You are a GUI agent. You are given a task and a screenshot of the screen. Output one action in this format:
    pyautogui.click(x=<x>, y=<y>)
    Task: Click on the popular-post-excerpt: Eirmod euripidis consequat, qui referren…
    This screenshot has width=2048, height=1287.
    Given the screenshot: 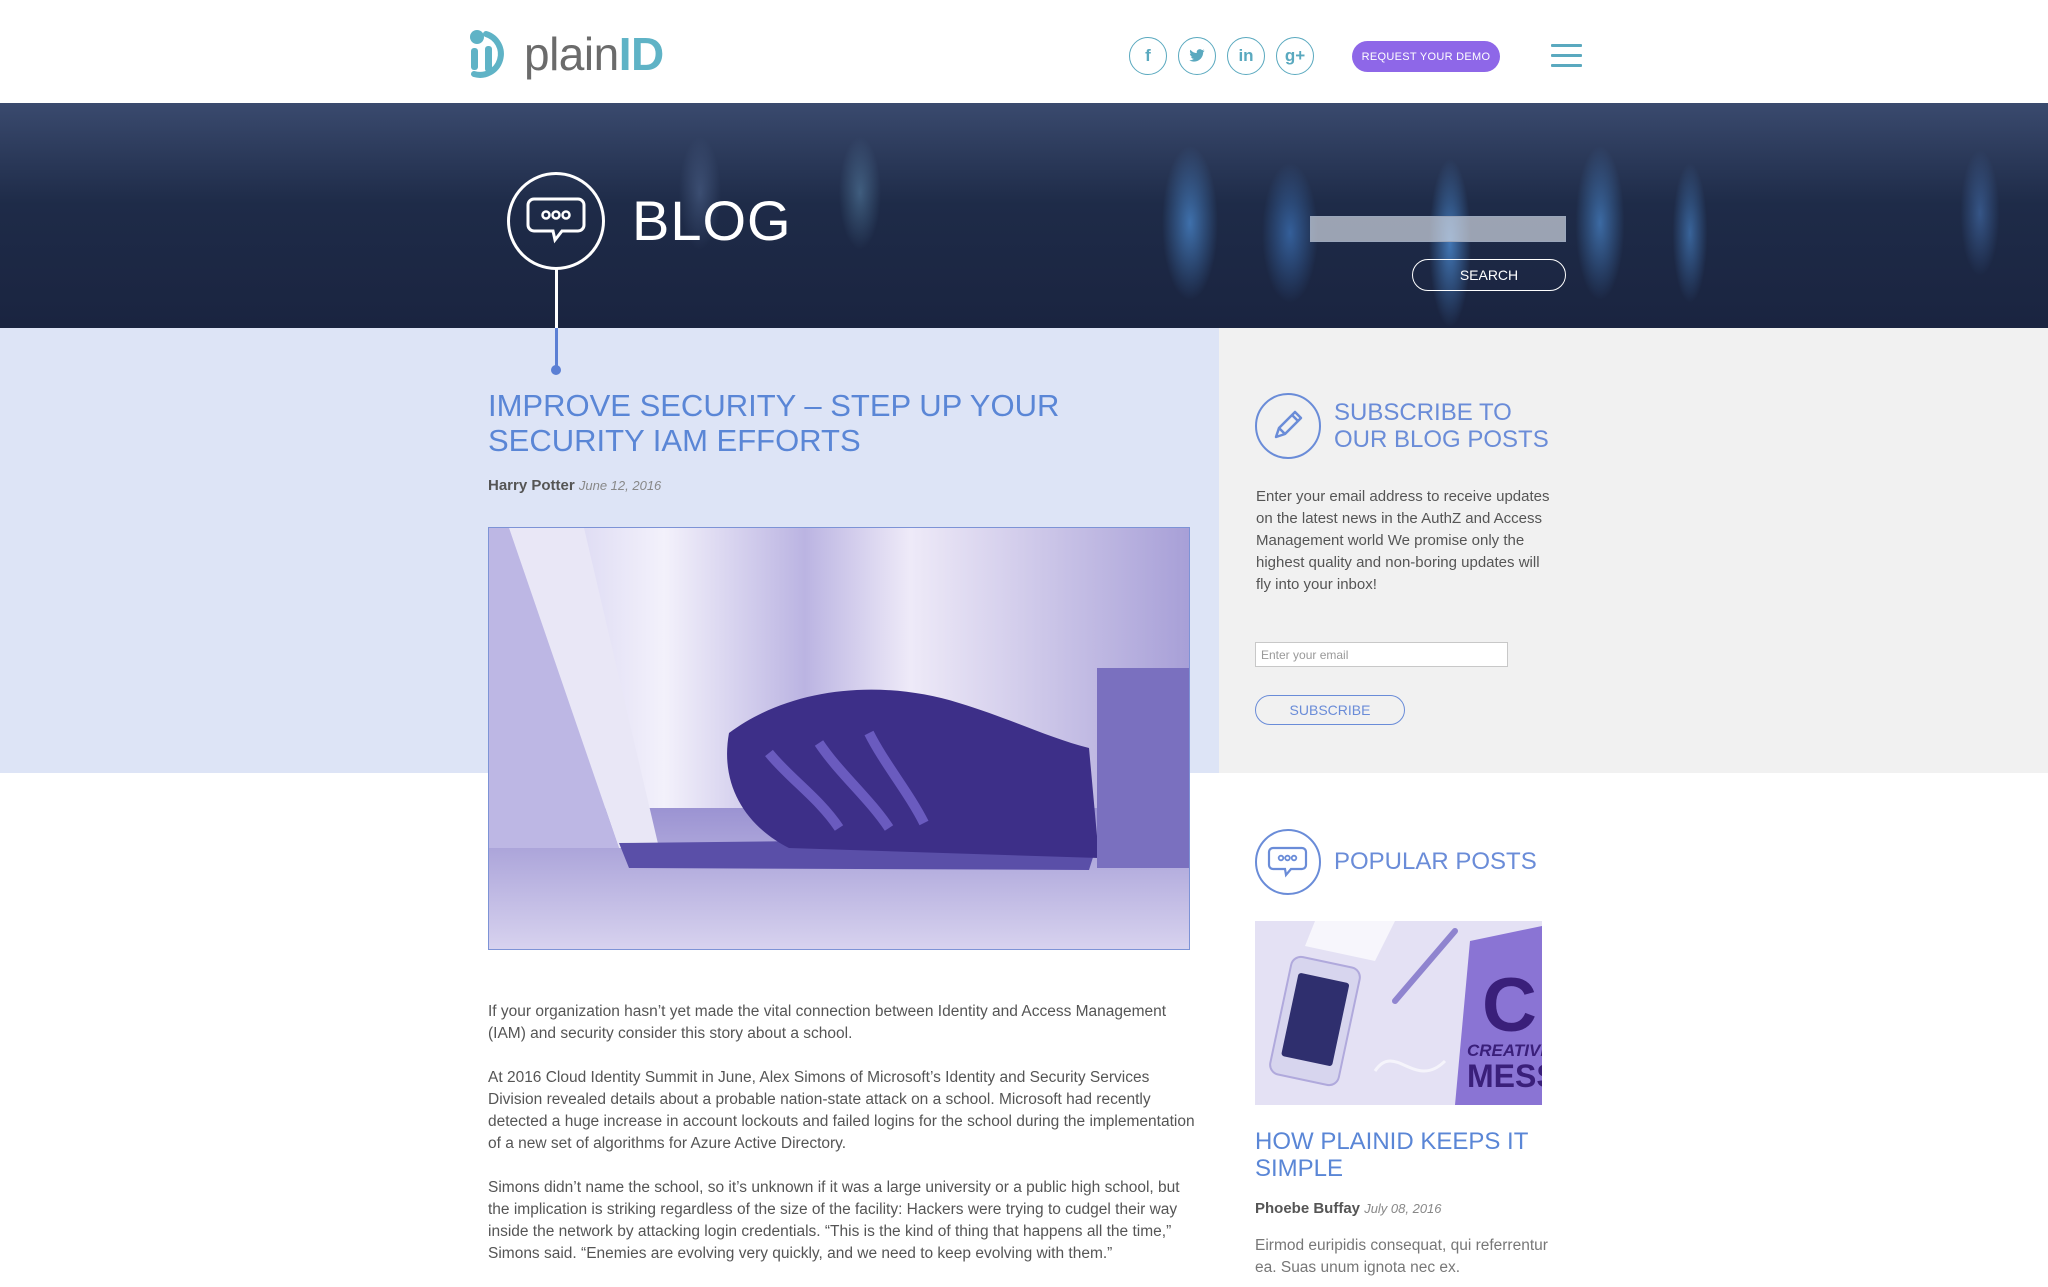 What is the action you would take?
    pyautogui.click(x=1401, y=1256)
    